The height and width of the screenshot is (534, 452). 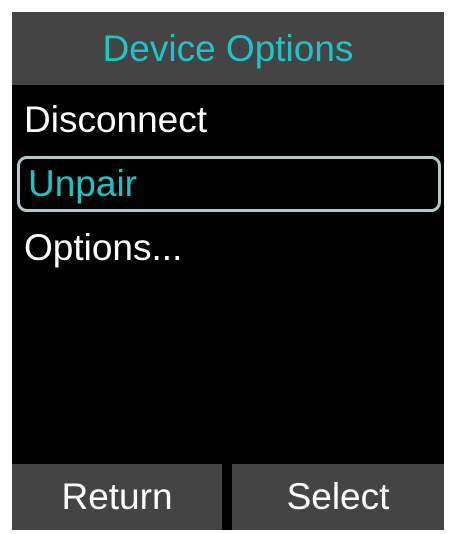 What do you see at coordinates (338, 497) in the screenshot?
I see `select-softkey: Select` at bounding box center [338, 497].